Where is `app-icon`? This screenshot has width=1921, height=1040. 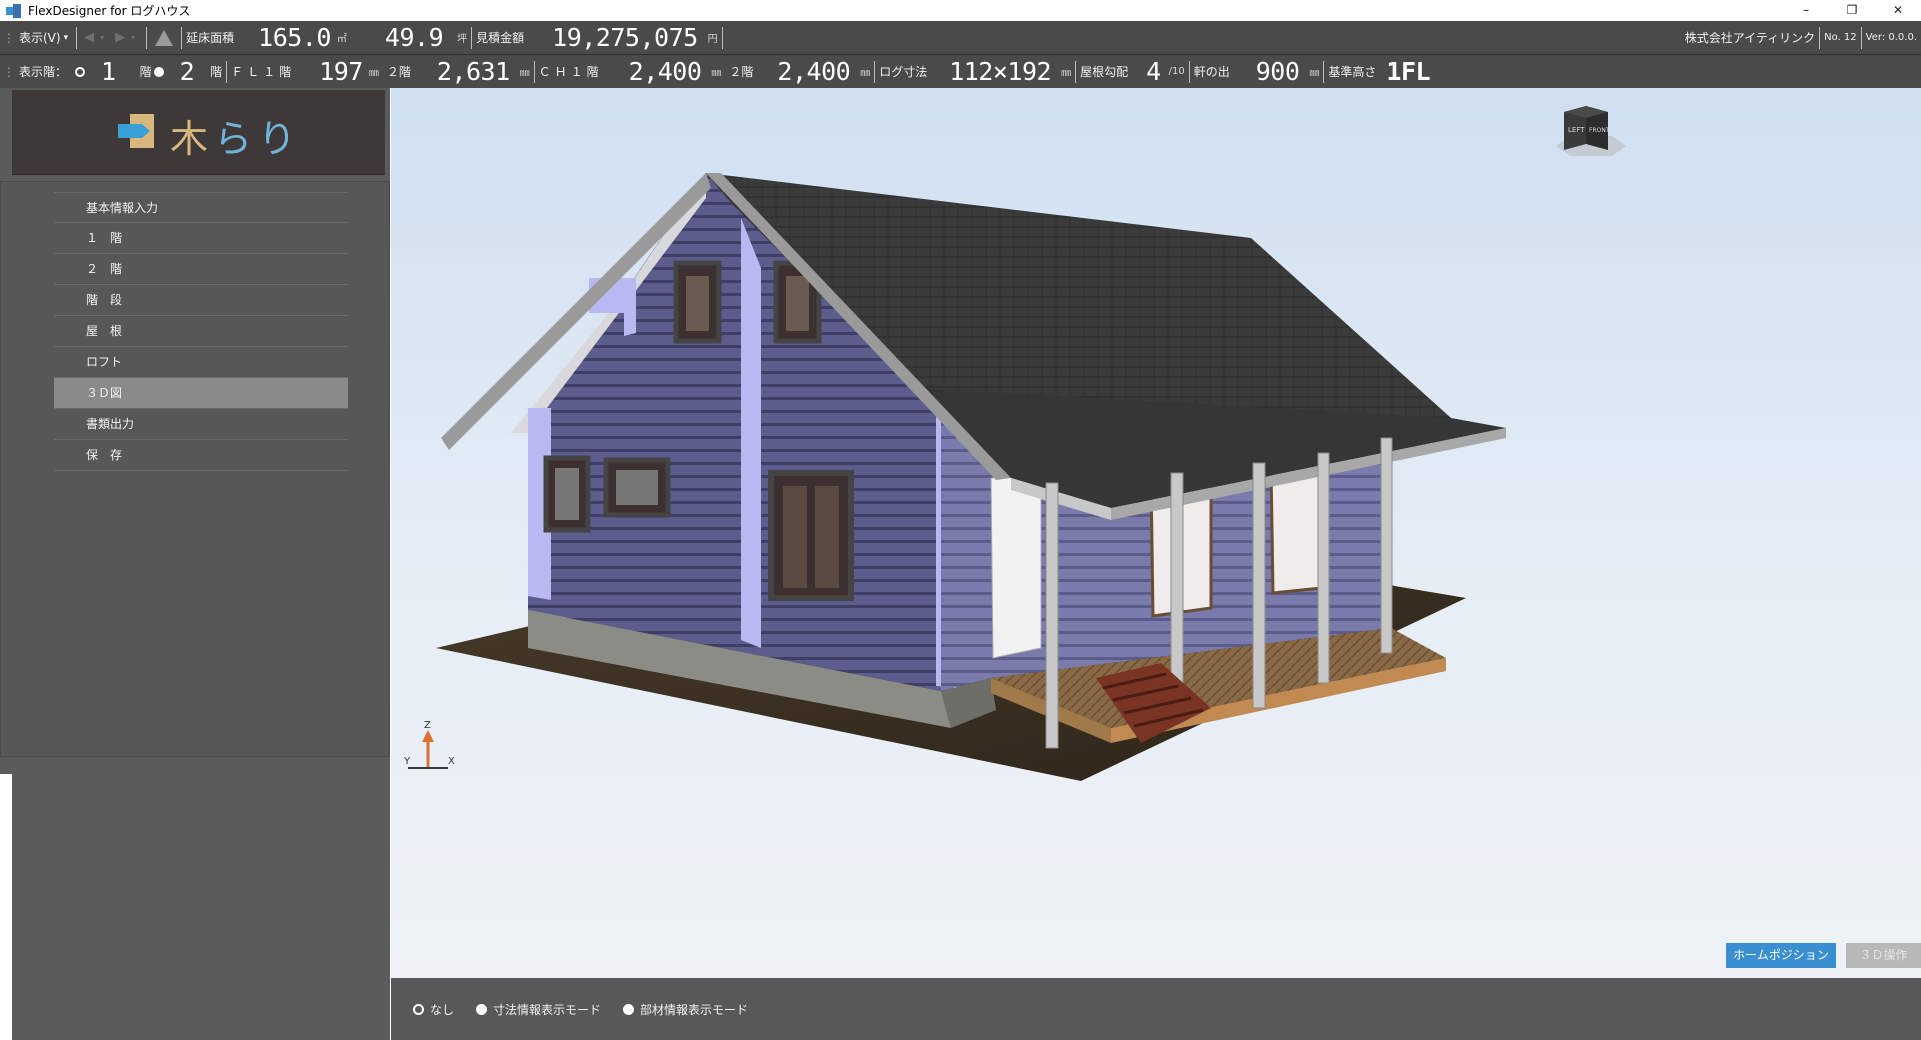
app-icon is located at coordinates (14, 10).